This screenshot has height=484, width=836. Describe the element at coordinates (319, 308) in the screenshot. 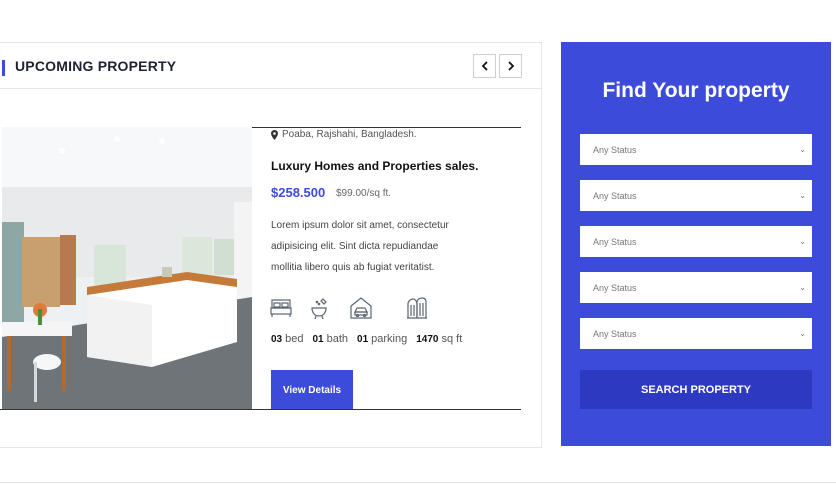

I see `bath-icon` at that location.